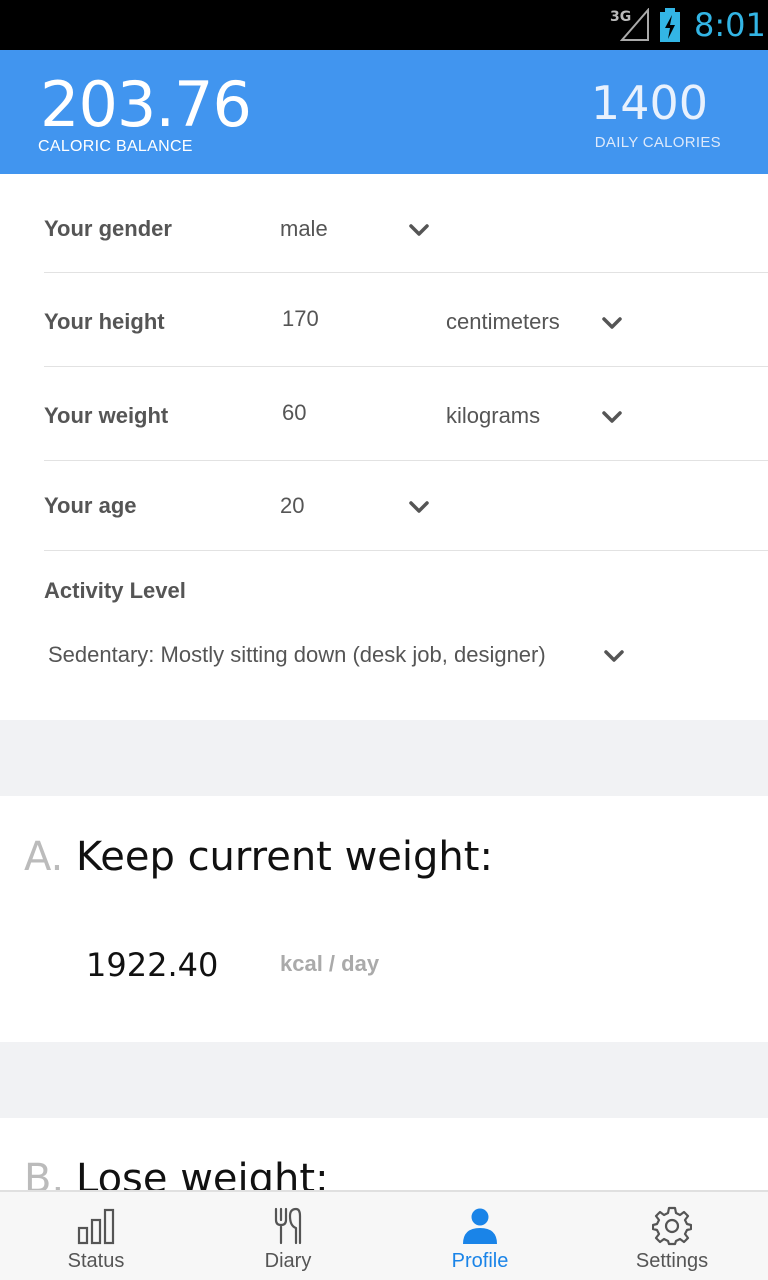 This screenshot has height=1280, width=768. I want to click on daily-calories-value: 1400, so click(649, 103).